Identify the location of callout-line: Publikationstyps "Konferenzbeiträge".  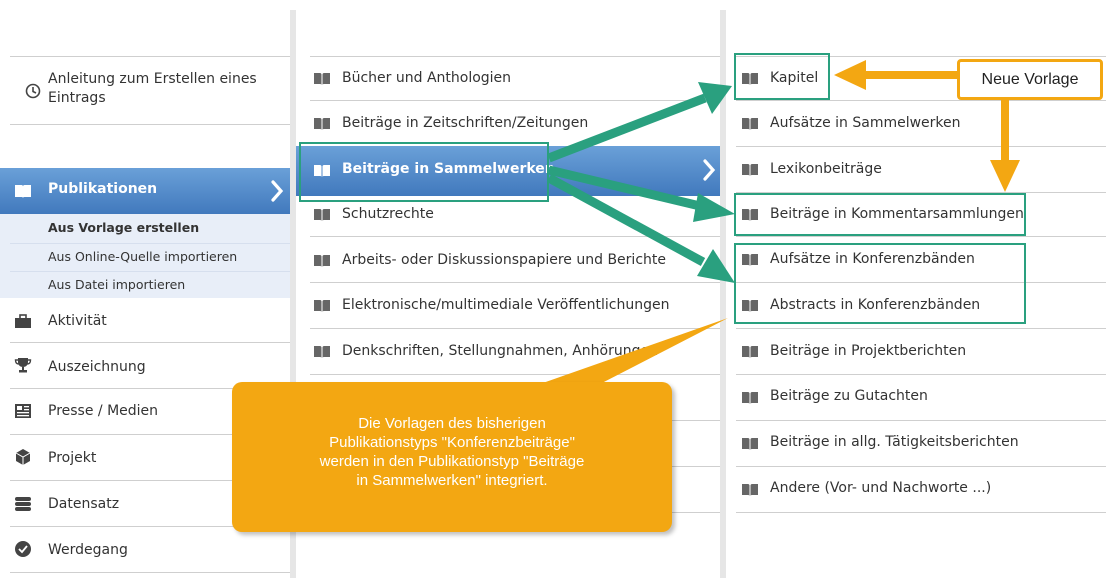
(452, 442).